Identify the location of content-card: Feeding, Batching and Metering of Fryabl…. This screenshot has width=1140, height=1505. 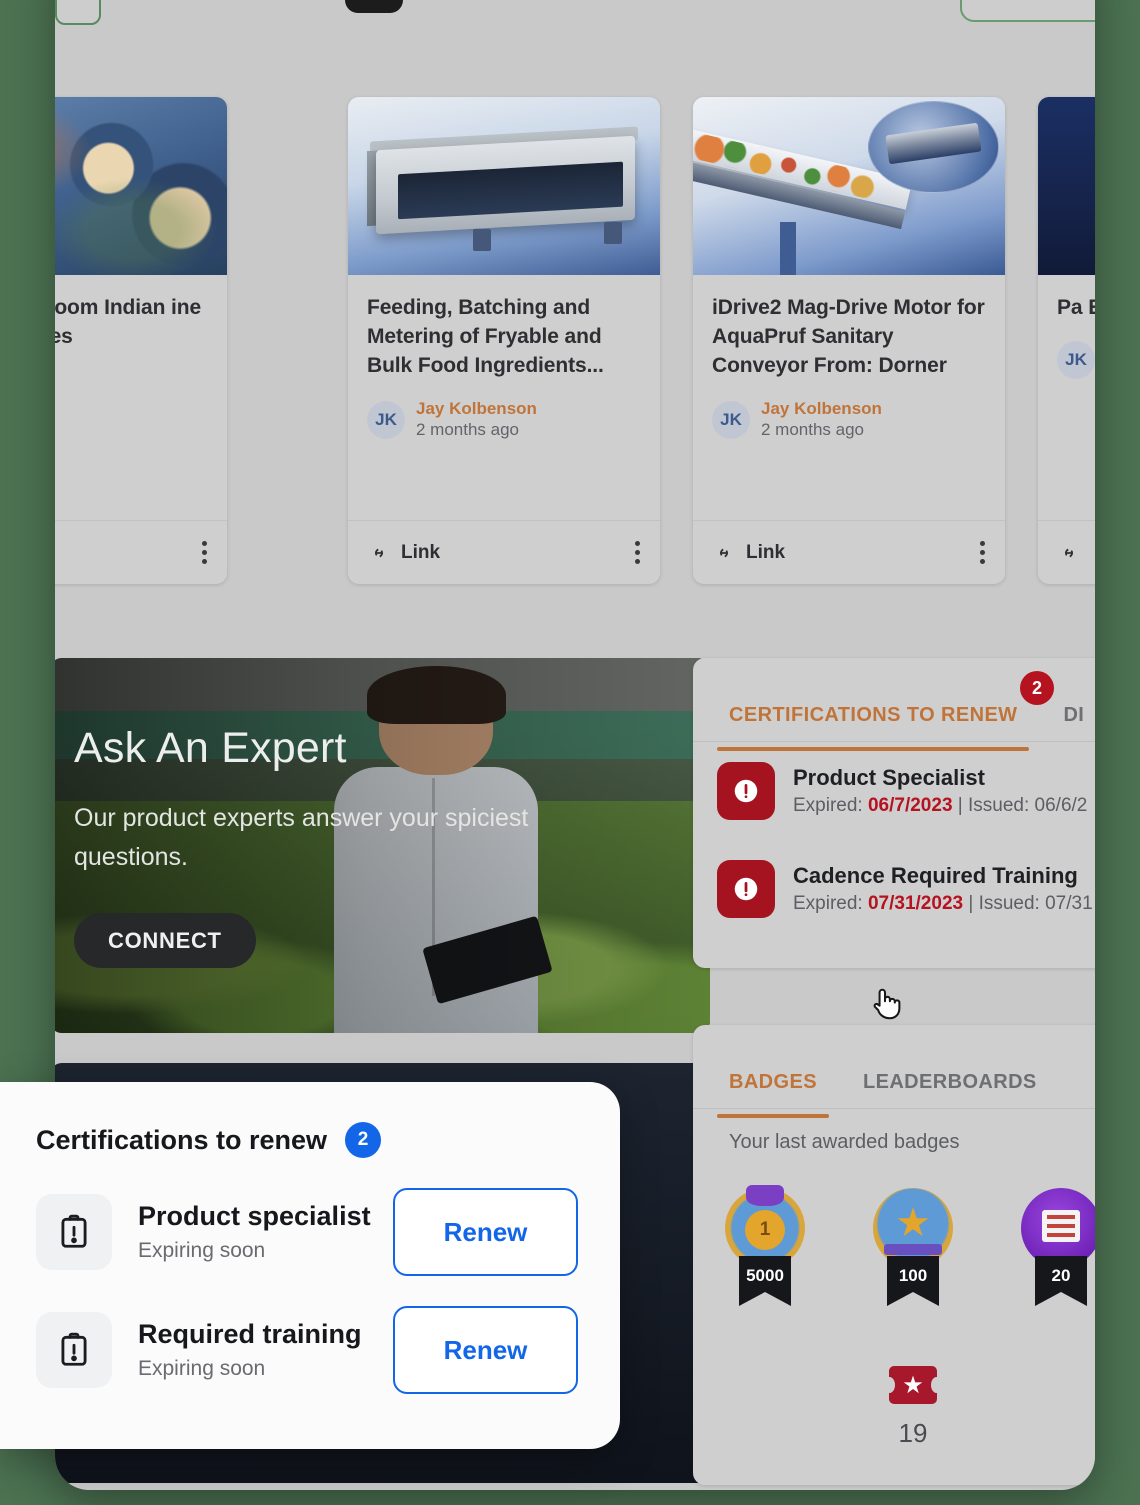
(504, 340).